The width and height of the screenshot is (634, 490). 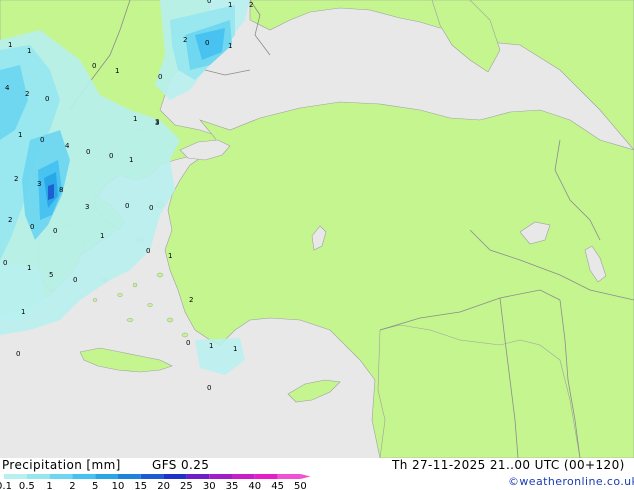 I want to click on legend-tick-label: 50, so click(x=300, y=485).